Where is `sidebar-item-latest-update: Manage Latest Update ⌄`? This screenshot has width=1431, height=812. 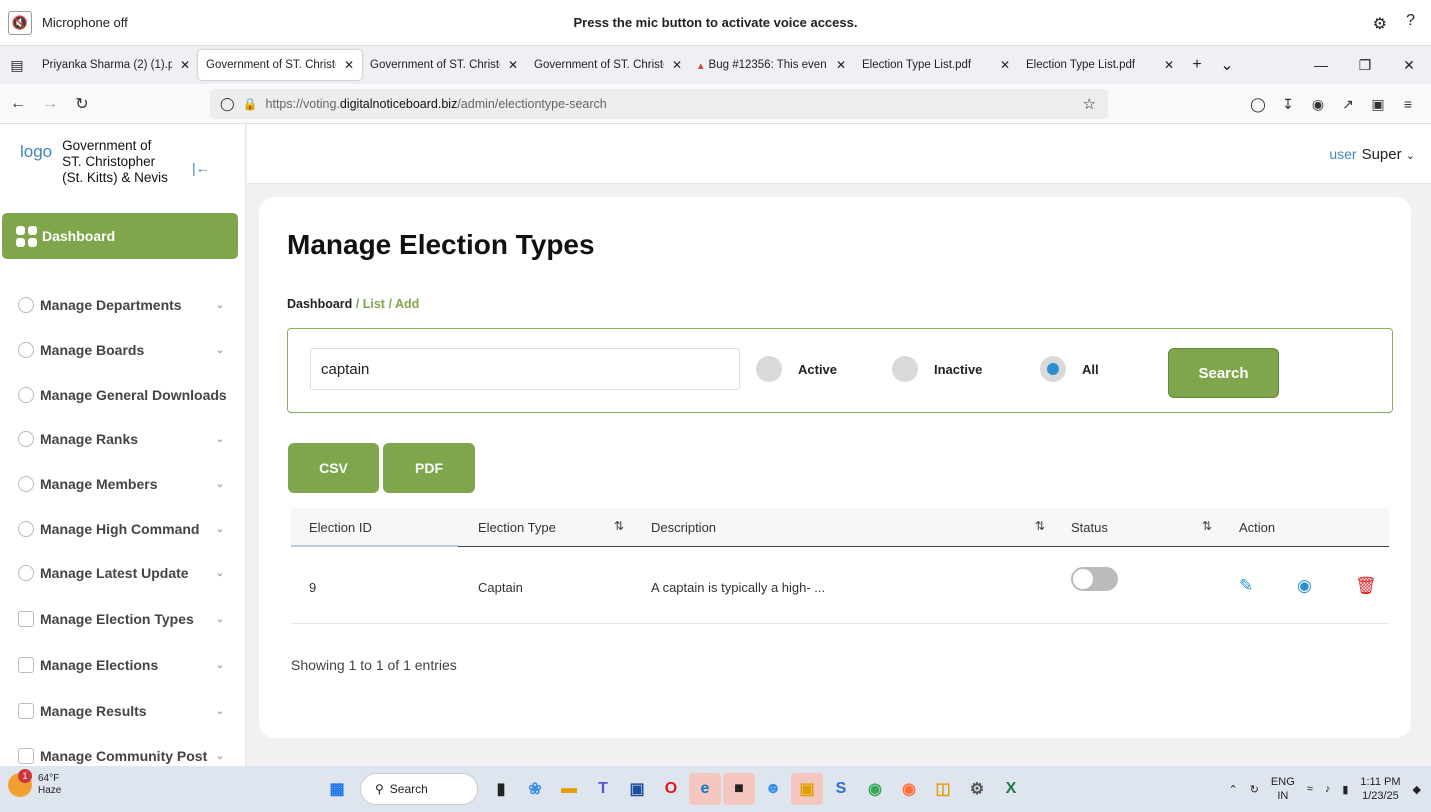
sidebar-item-latest-update: Manage Latest Update ⌄ is located at coordinates (122, 573).